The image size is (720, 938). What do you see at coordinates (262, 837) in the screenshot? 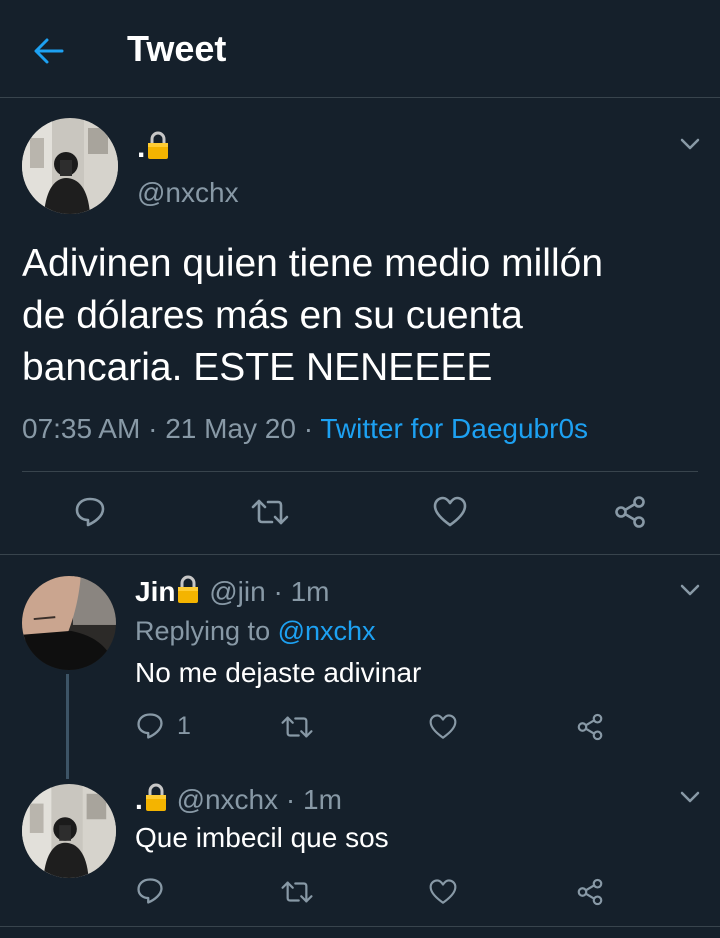
I see `reply-text: Que imbecil que sos` at bounding box center [262, 837].